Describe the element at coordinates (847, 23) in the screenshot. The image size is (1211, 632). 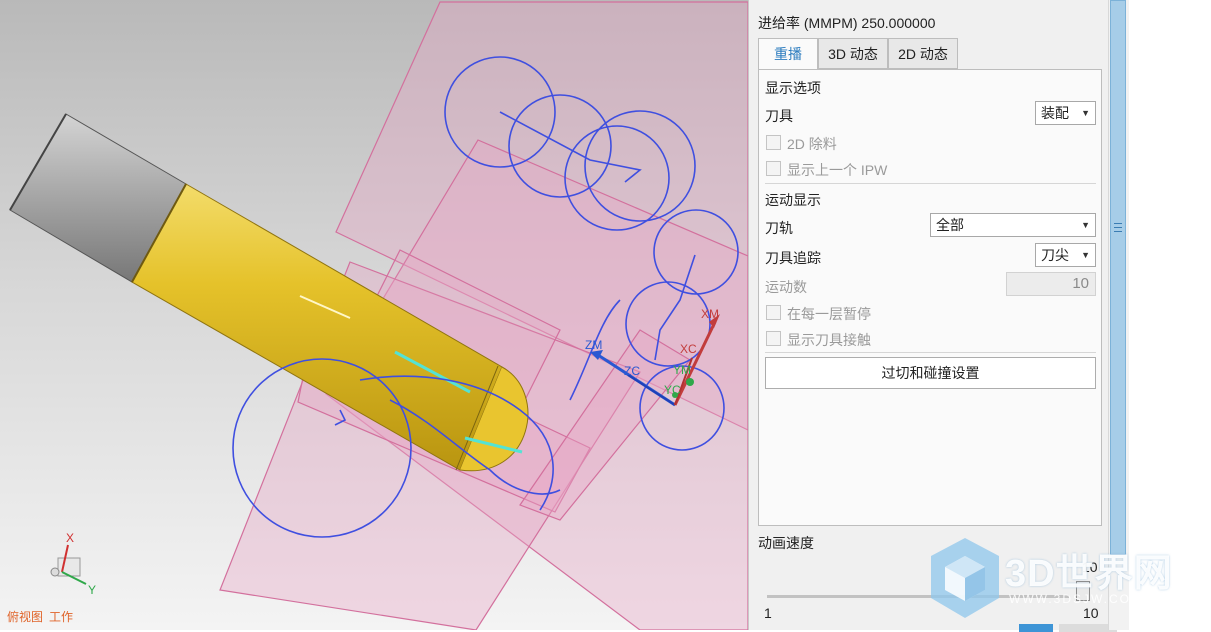
I see `feed-rate-readout: 进给率 (MMPM) 250.000000` at that location.